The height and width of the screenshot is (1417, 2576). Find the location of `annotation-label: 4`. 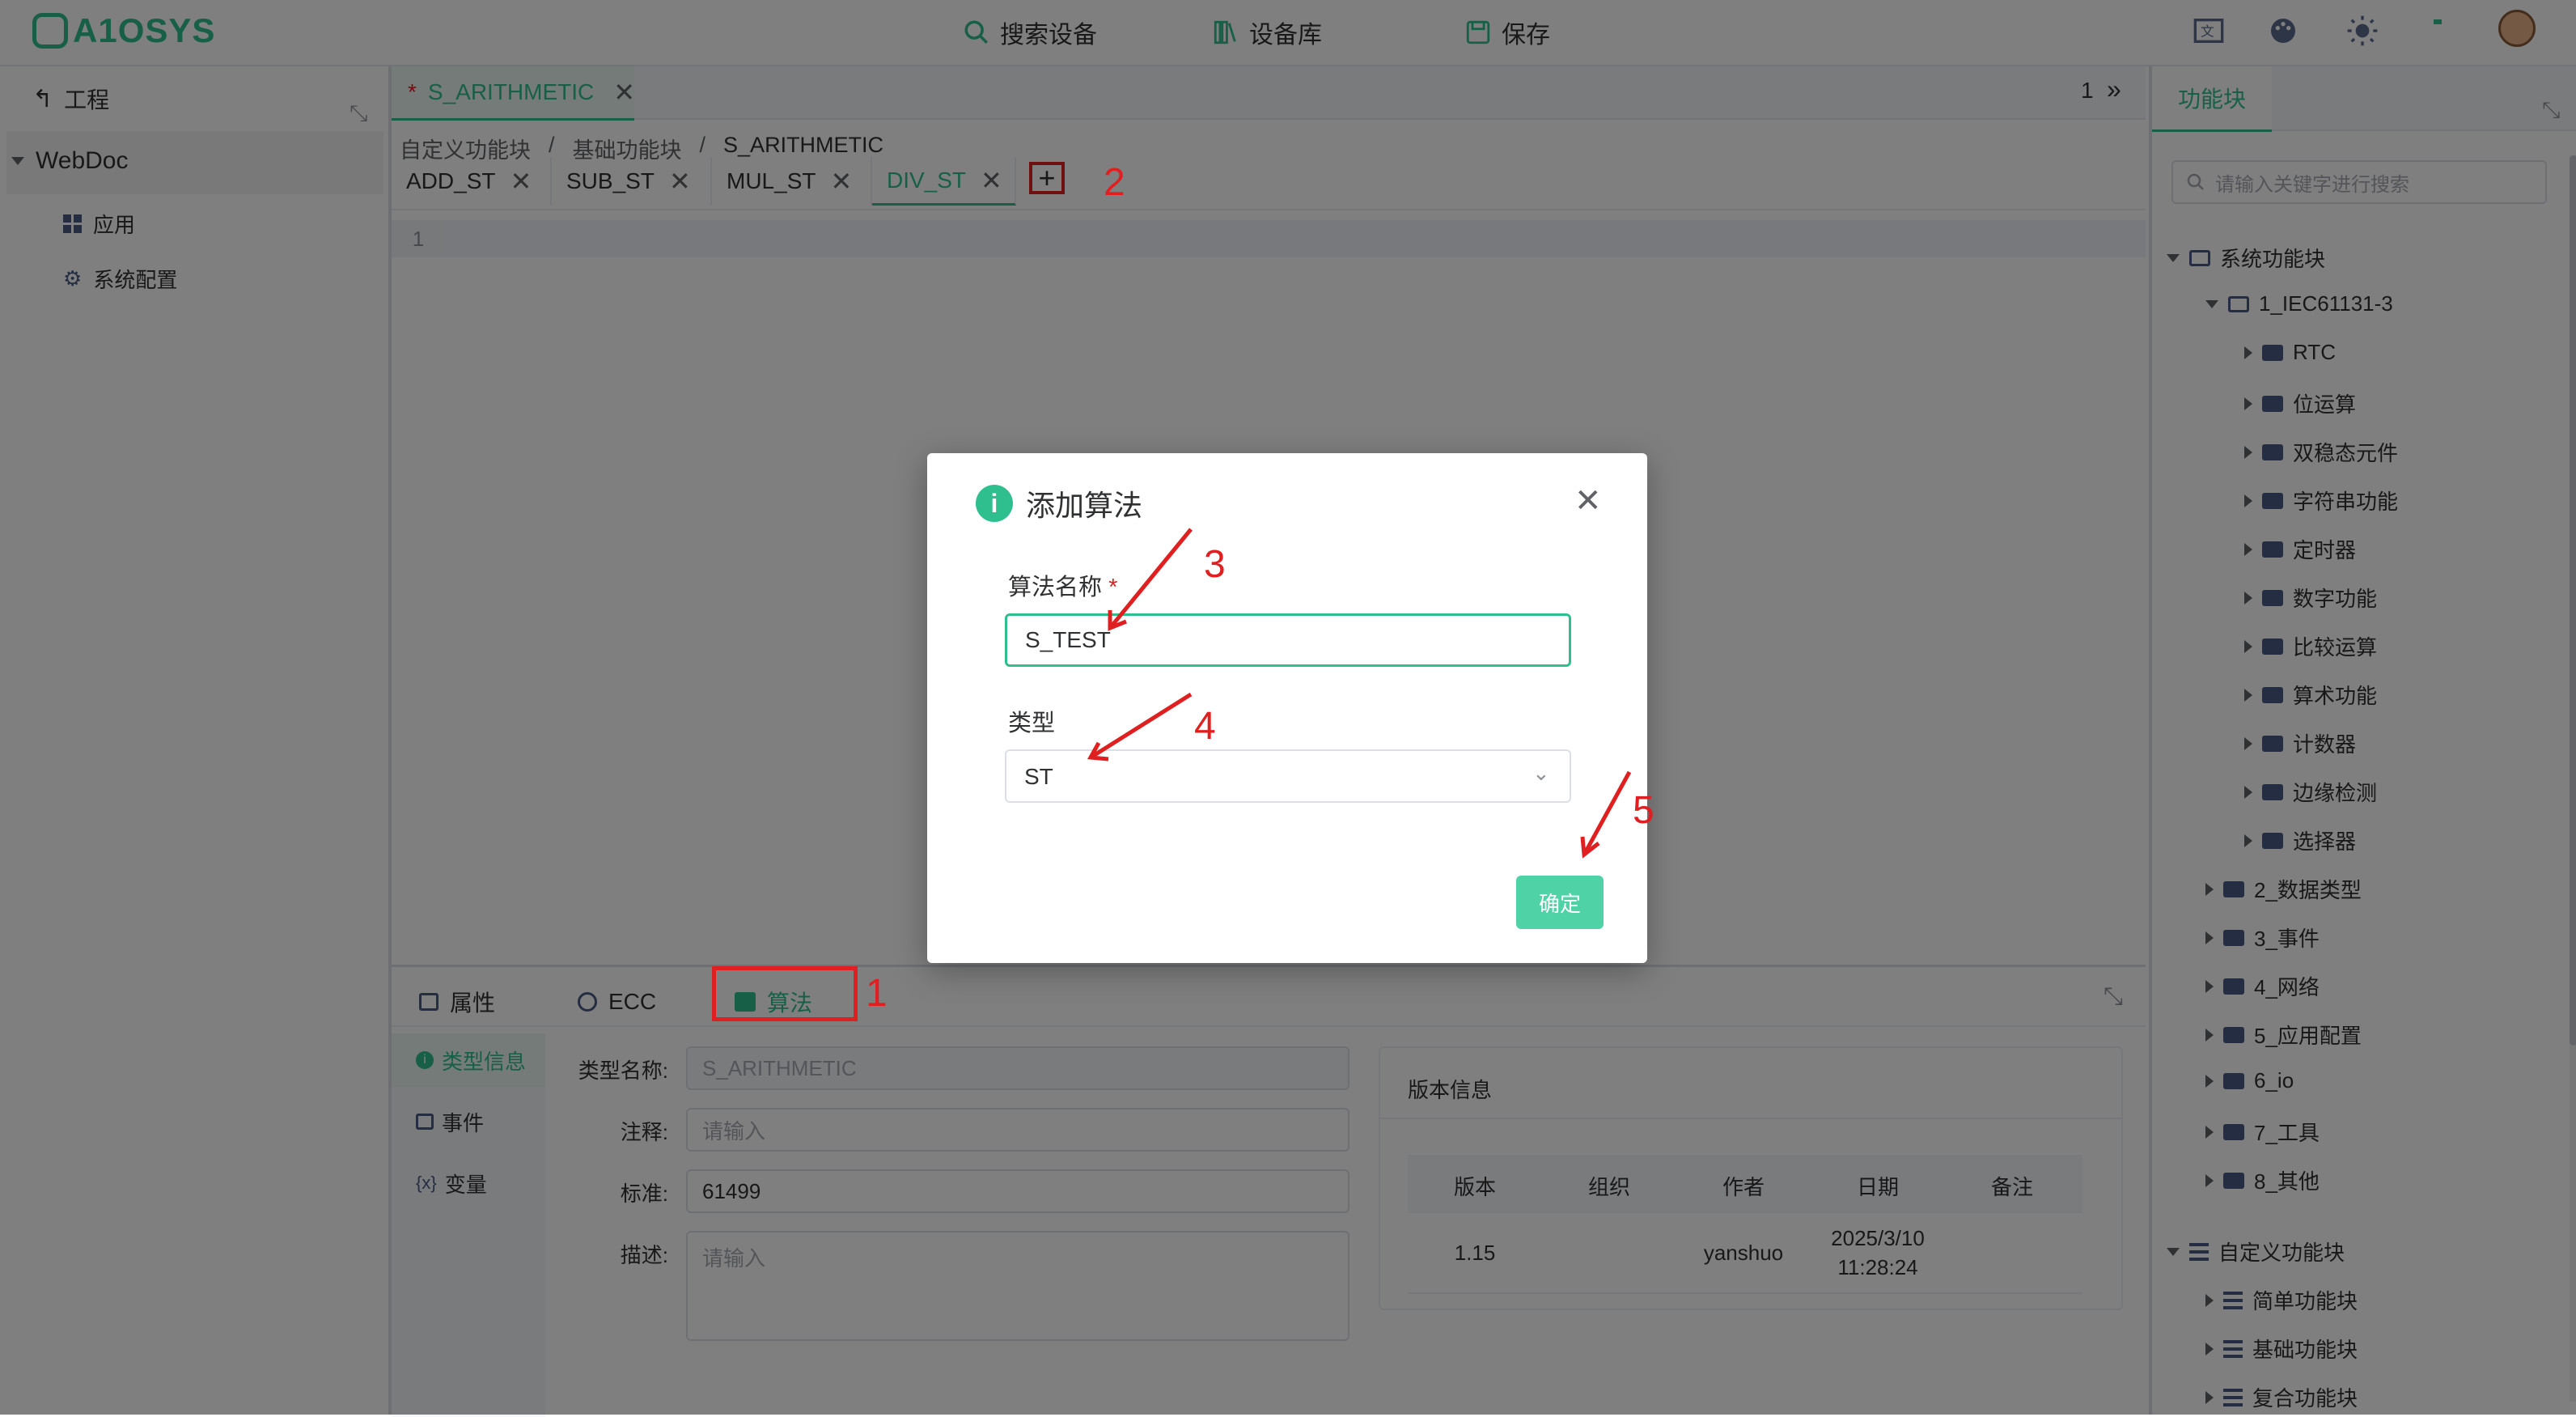

annotation-label: 4 is located at coordinates (1205, 726).